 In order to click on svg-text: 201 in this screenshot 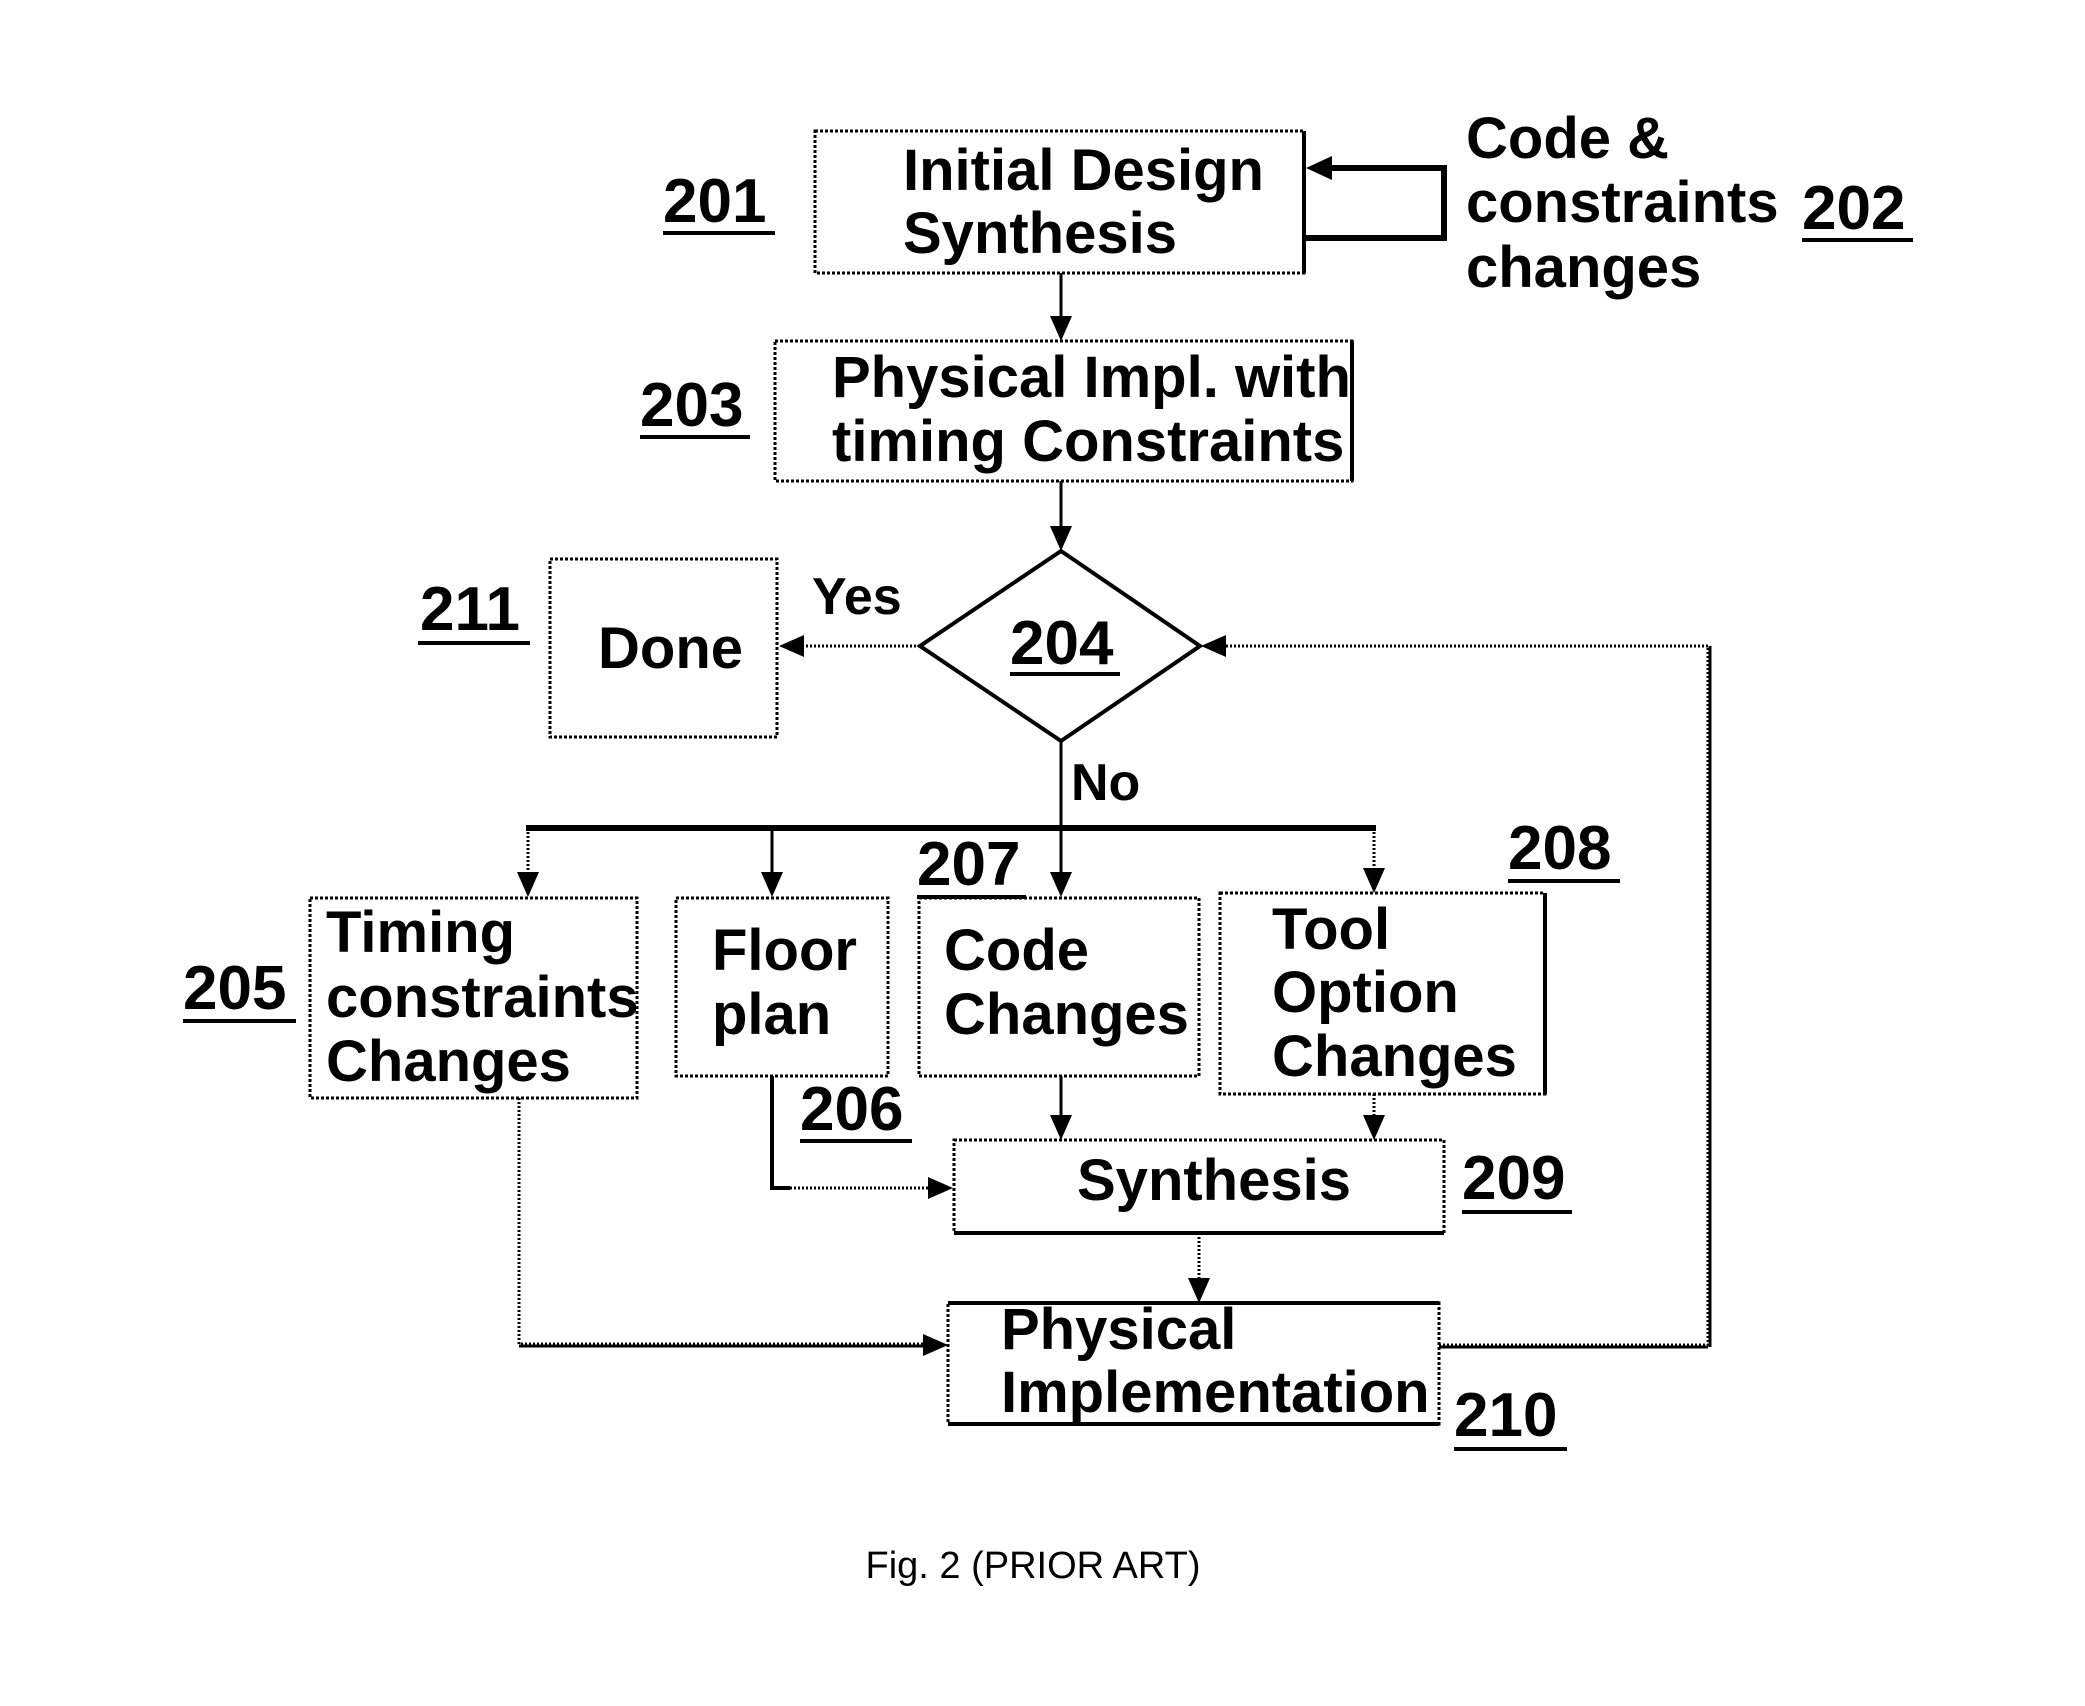, I will do `click(714, 201)`.